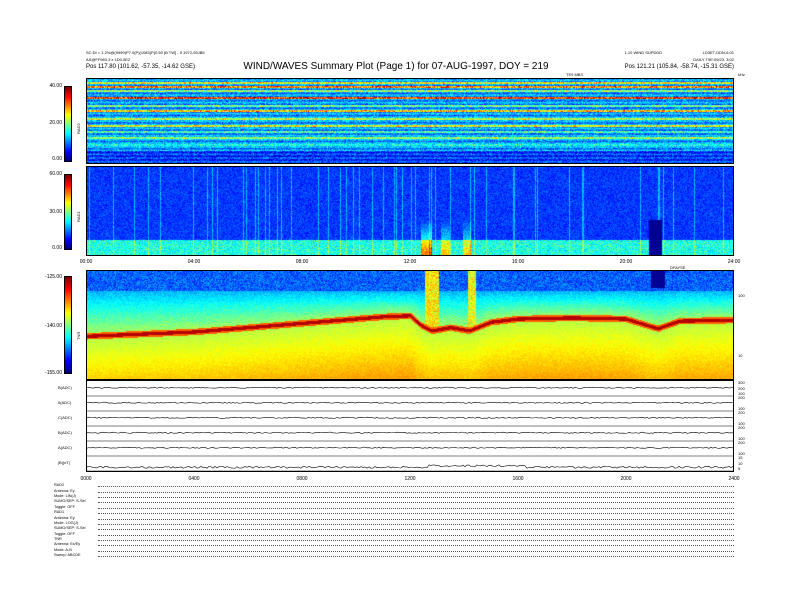 Image resolution: width=792 pixels, height=612 pixels. I want to click on top-unit-label: kHz, so click(741, 74).